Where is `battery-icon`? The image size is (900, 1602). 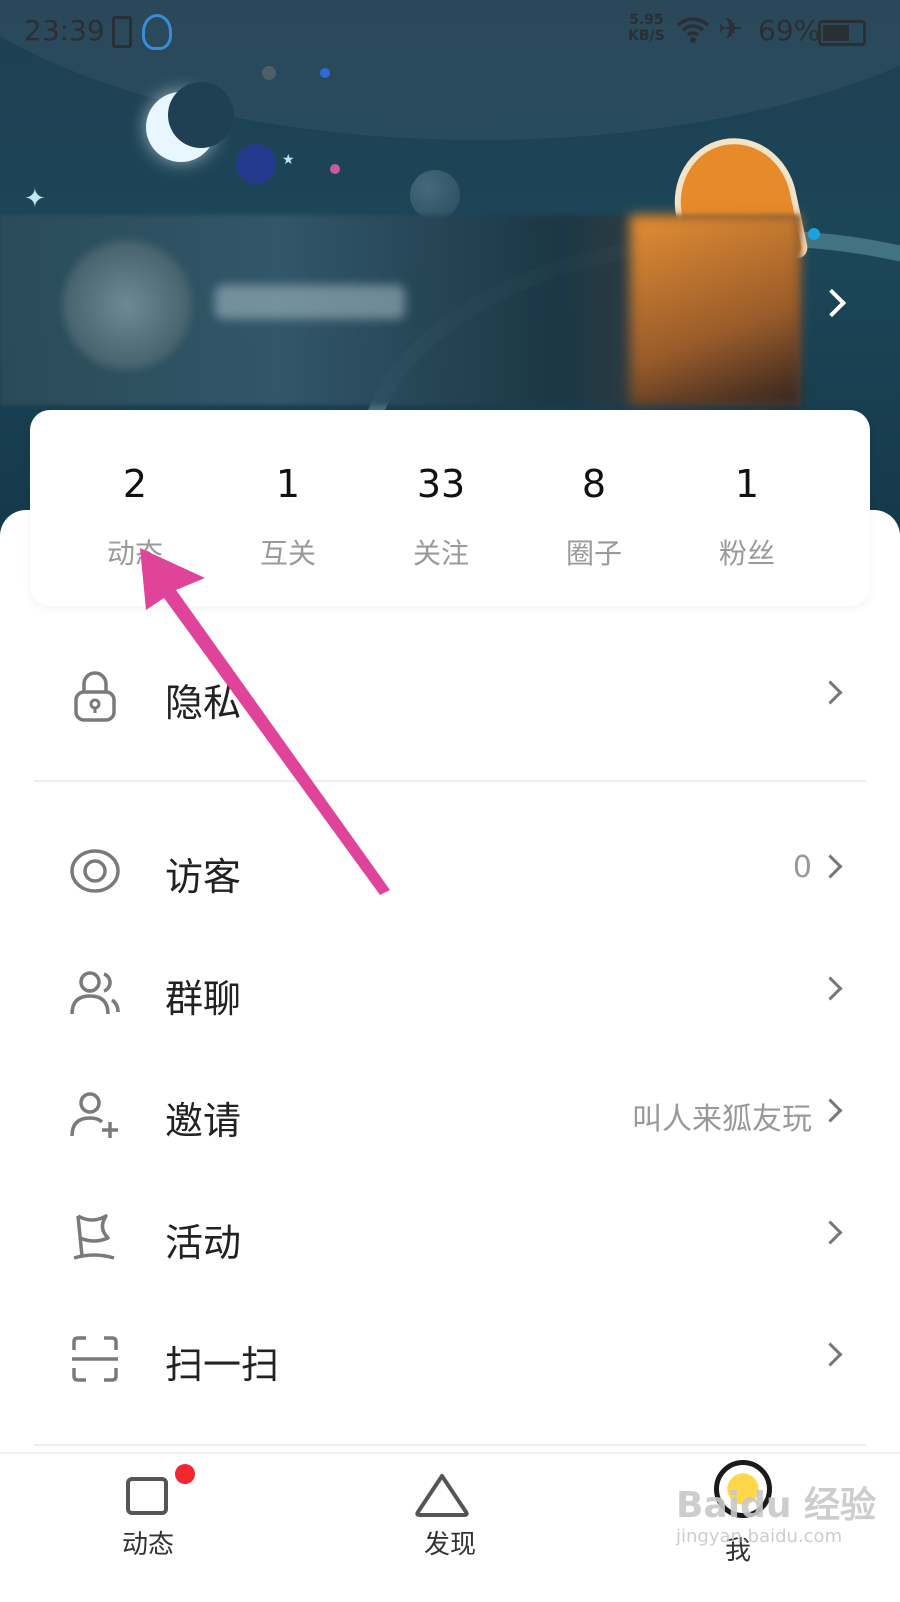
battery-icon is located at coordinates (842, 33).